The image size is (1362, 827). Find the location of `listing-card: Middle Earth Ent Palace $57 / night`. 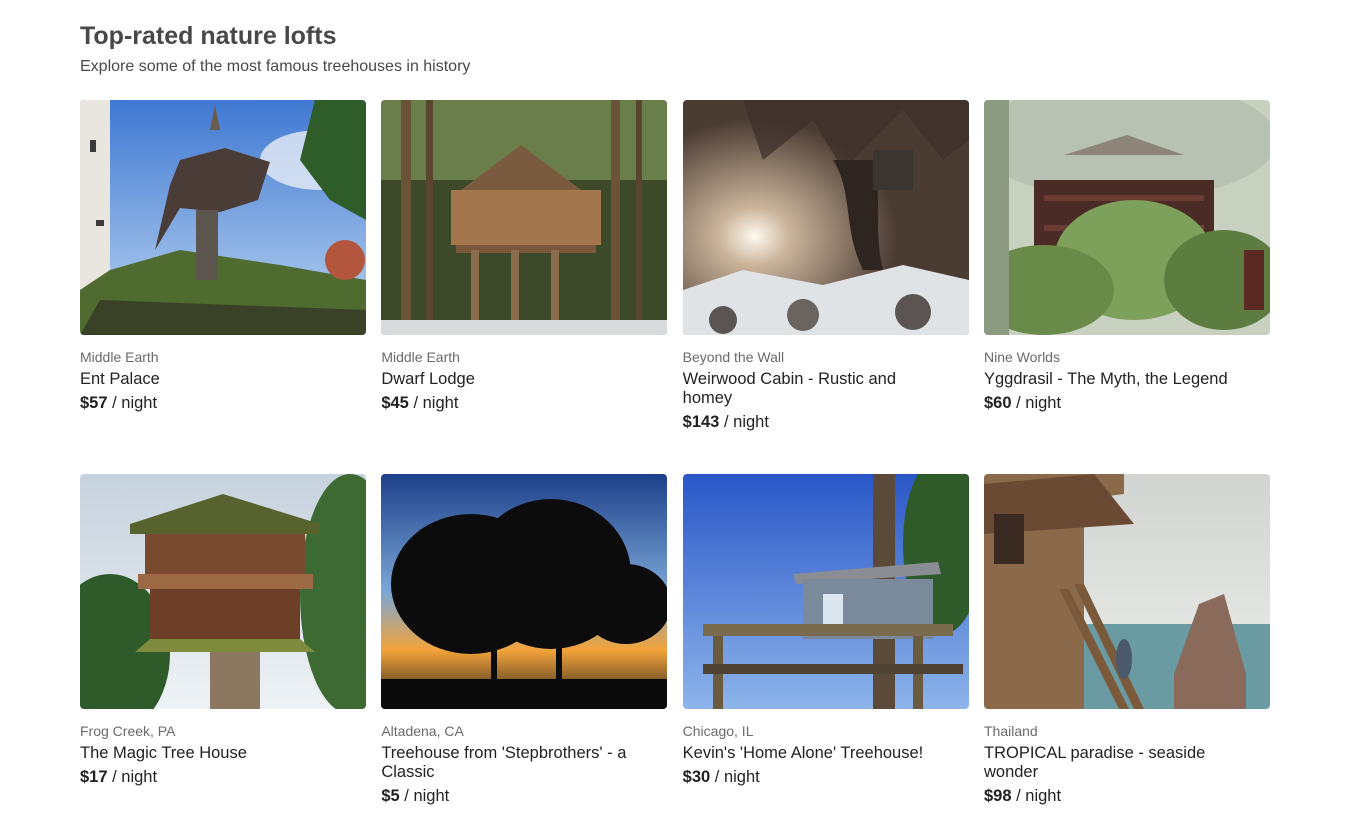

listing-card: Middle Earth Ent Palace $57 / night is located at coordinates (223, 287).